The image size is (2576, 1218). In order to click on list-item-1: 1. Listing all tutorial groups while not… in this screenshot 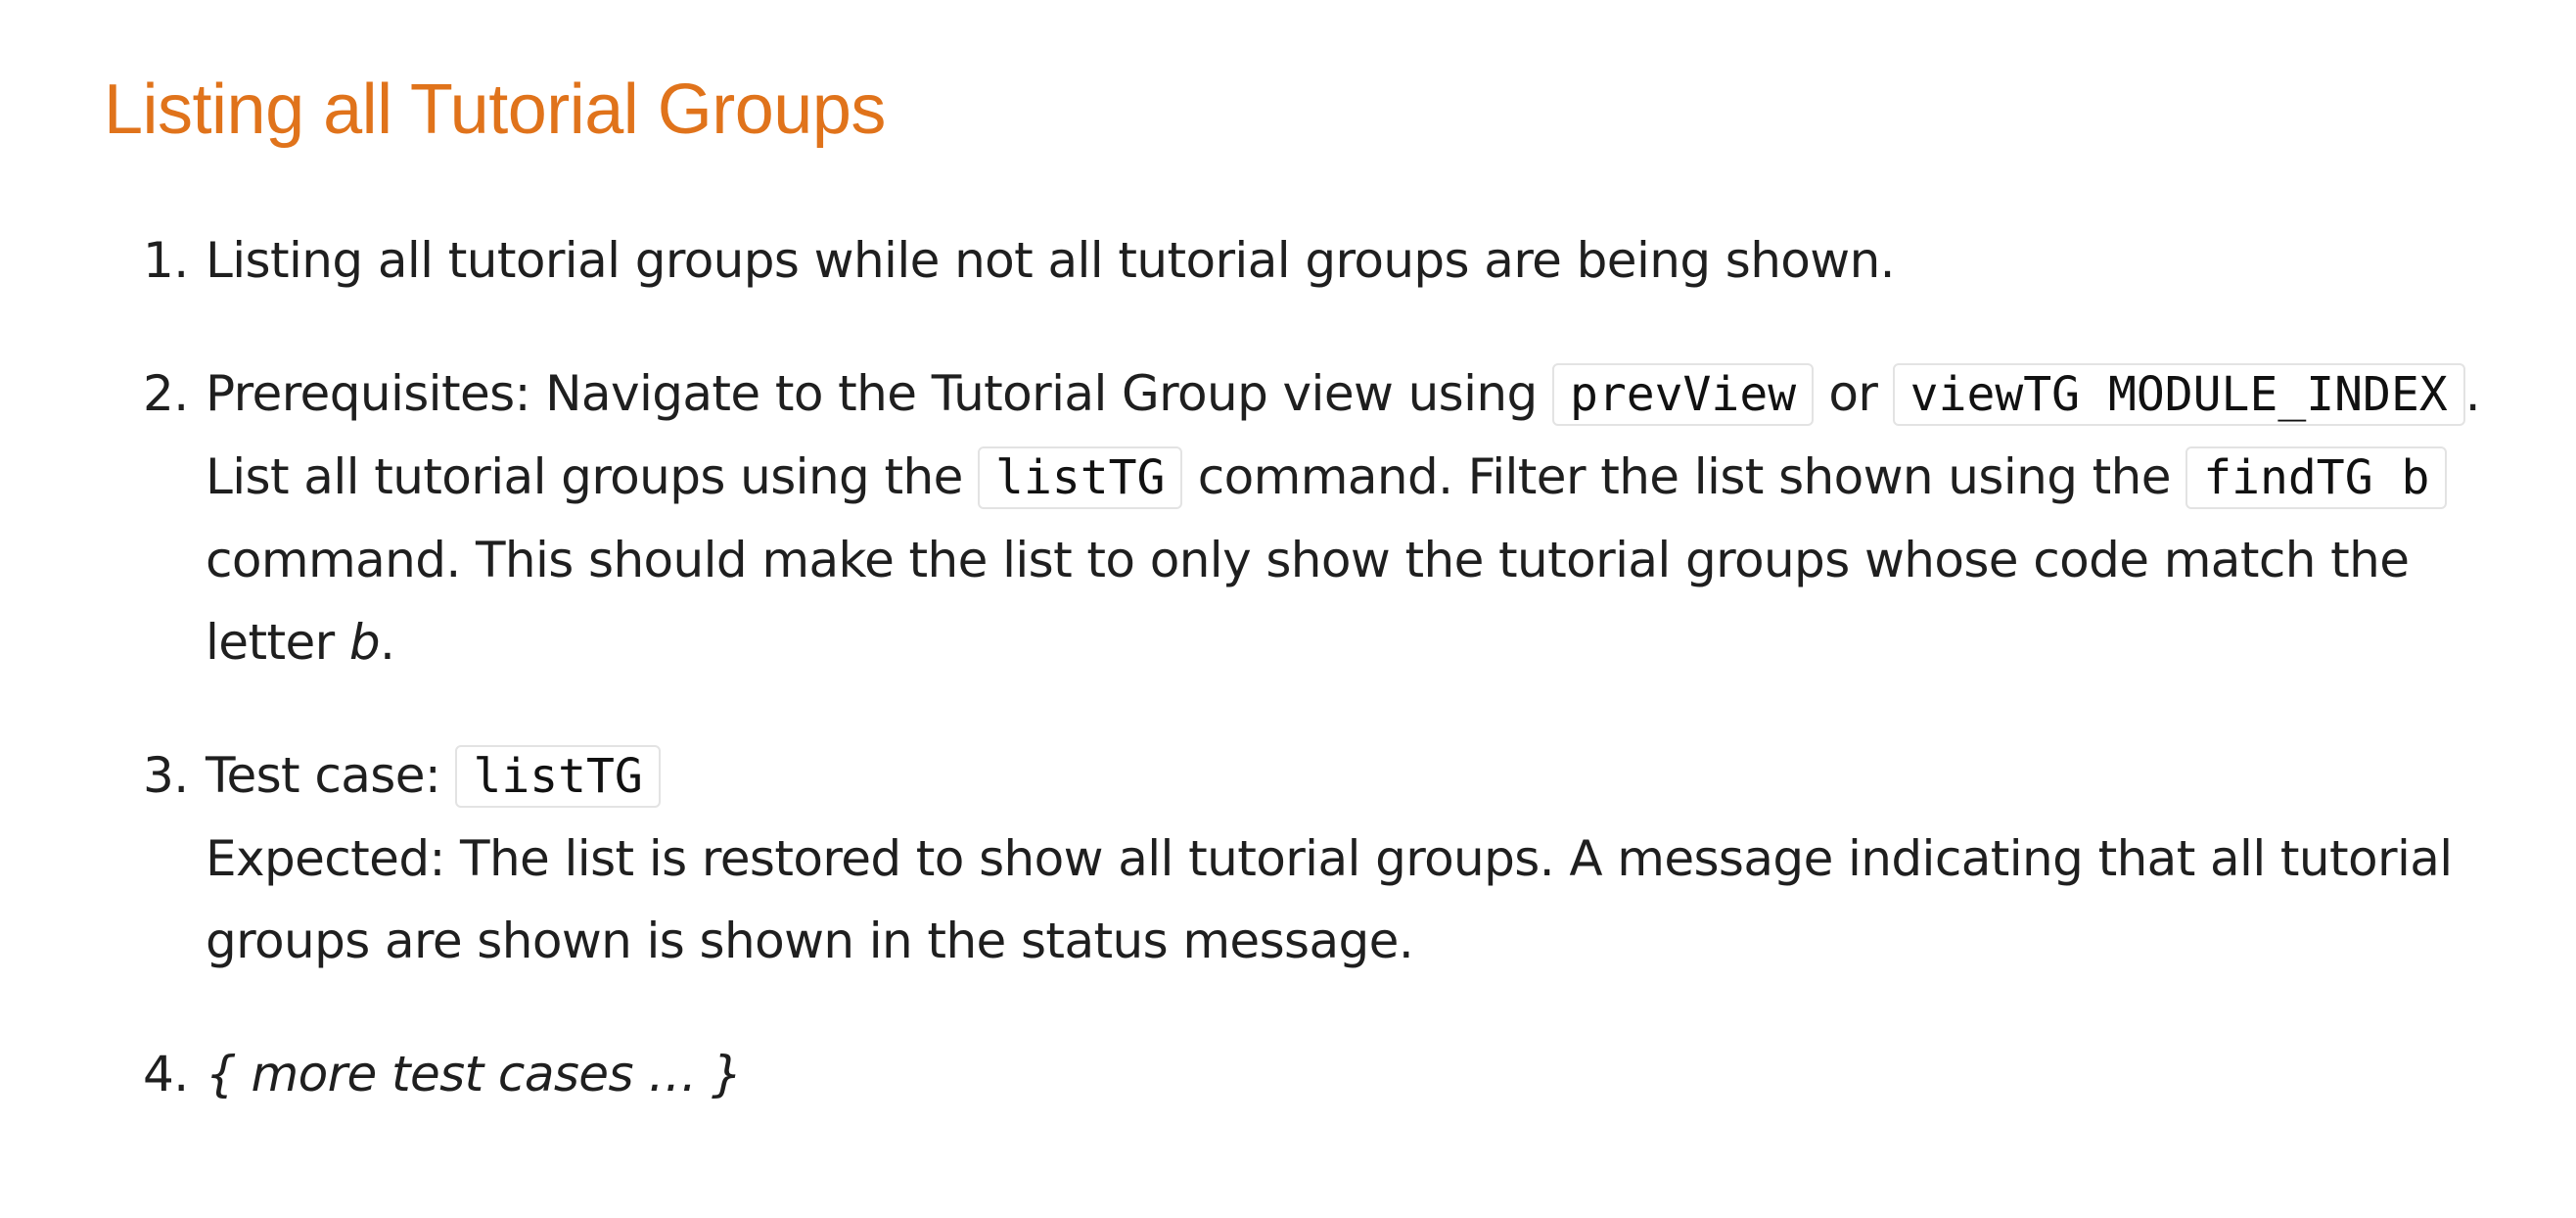, I will do `click(1327, 260)`.